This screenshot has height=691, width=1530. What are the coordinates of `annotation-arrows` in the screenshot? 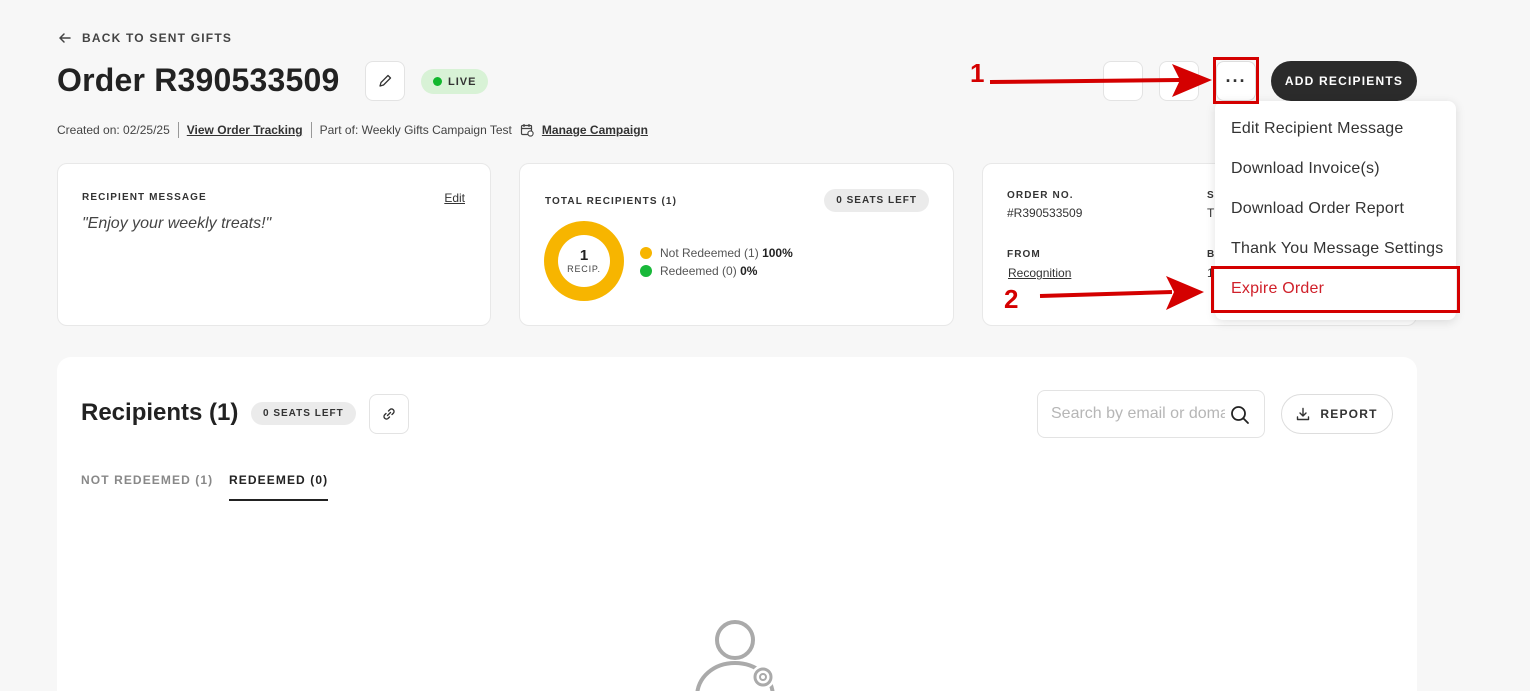 It's located at (1100, 187).